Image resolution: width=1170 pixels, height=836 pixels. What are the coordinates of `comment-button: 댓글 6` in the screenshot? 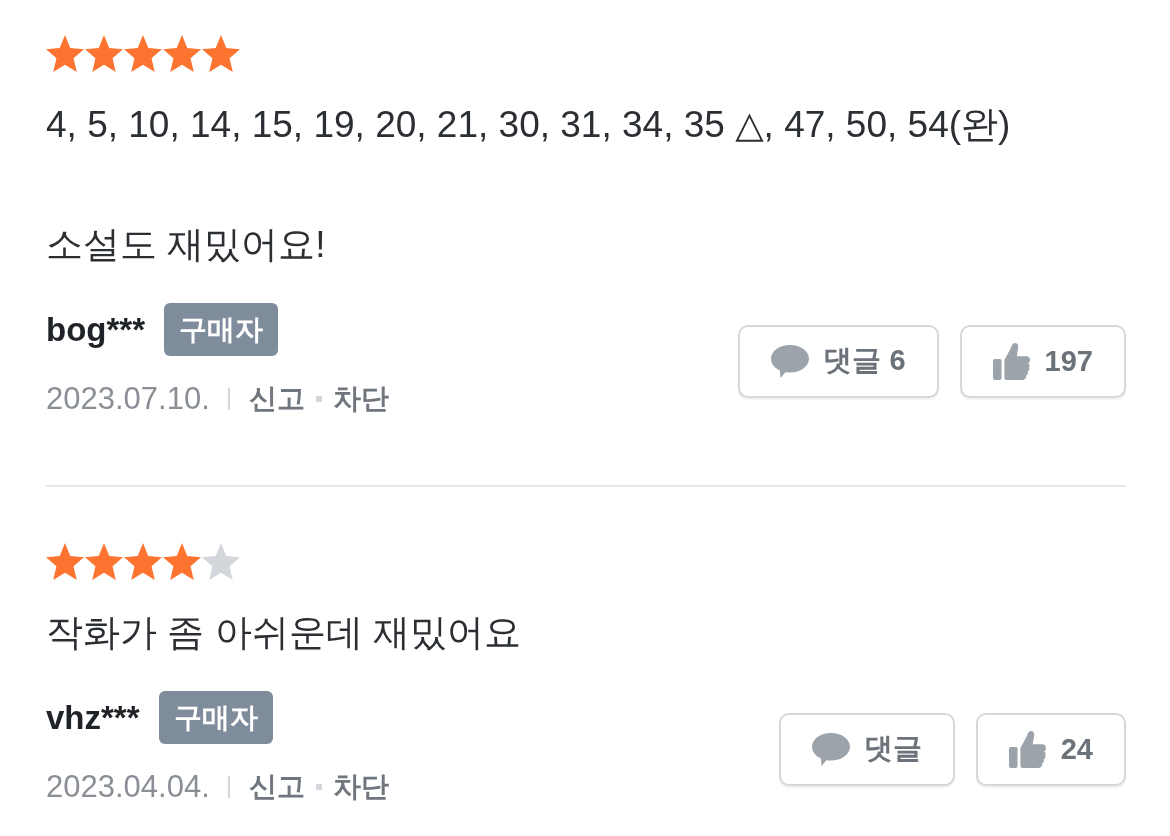 It's located at (838, 361).